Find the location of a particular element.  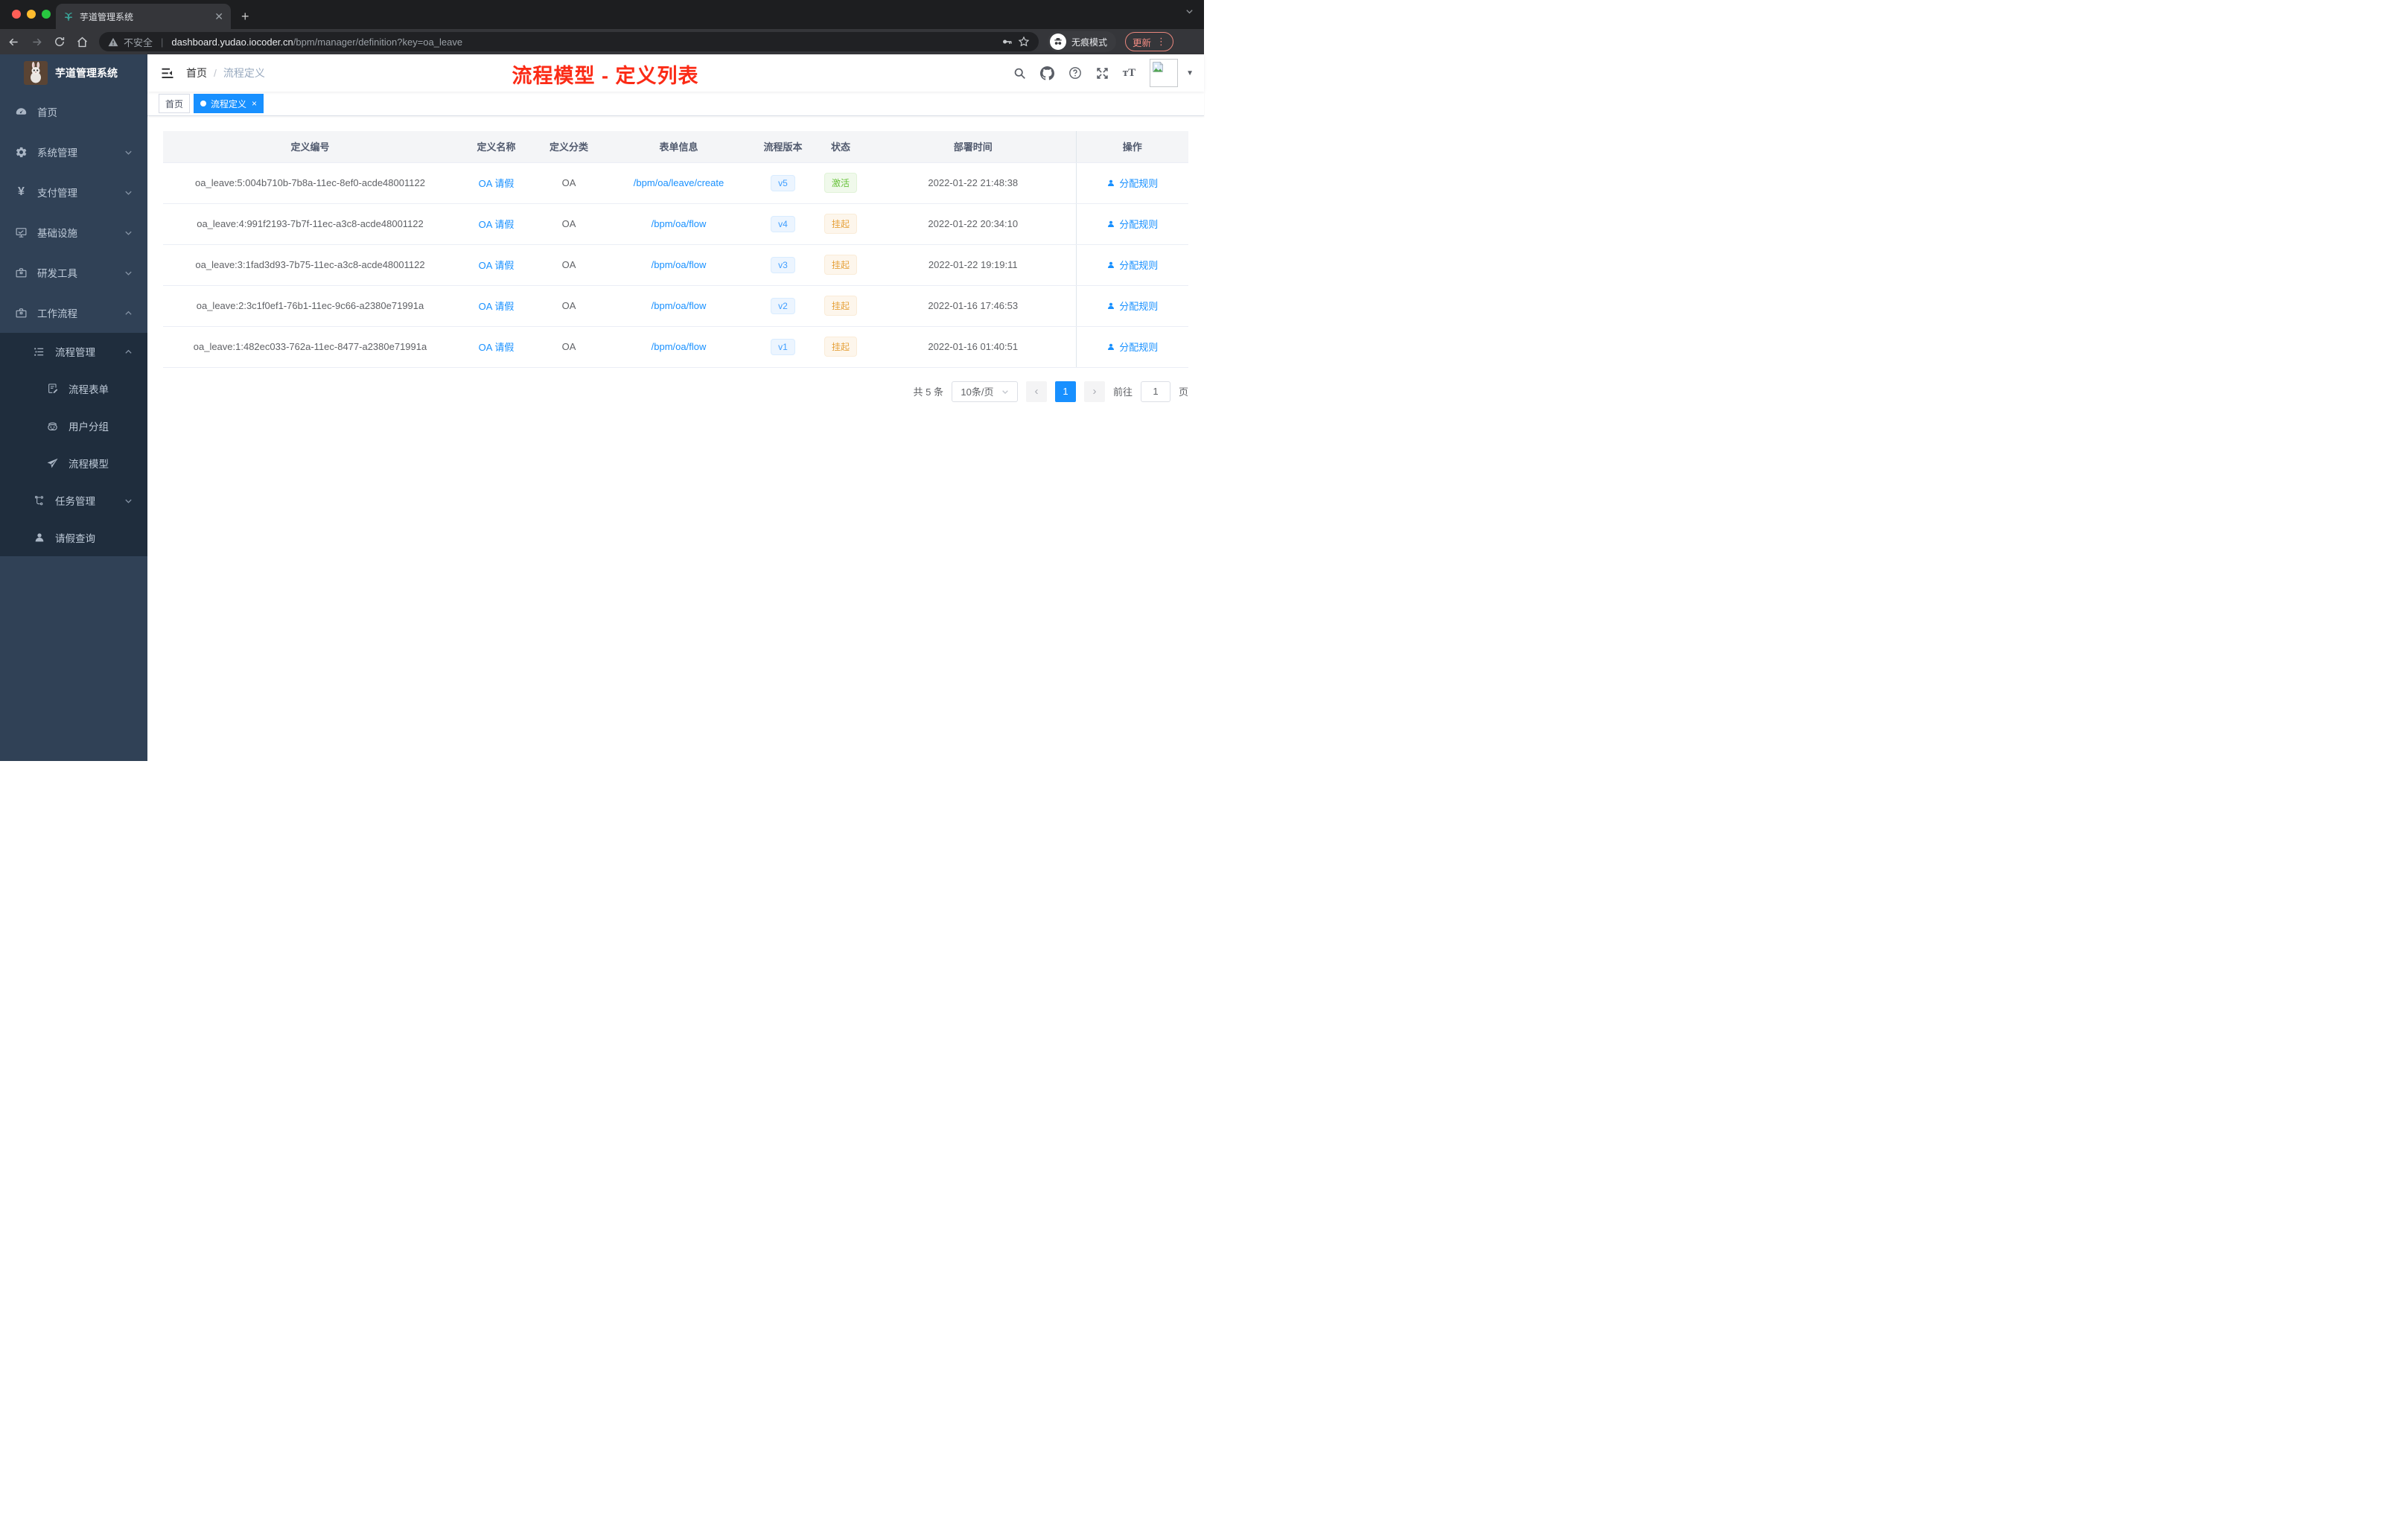

yen-icon: ¥ is located at coordinates (21, 191).